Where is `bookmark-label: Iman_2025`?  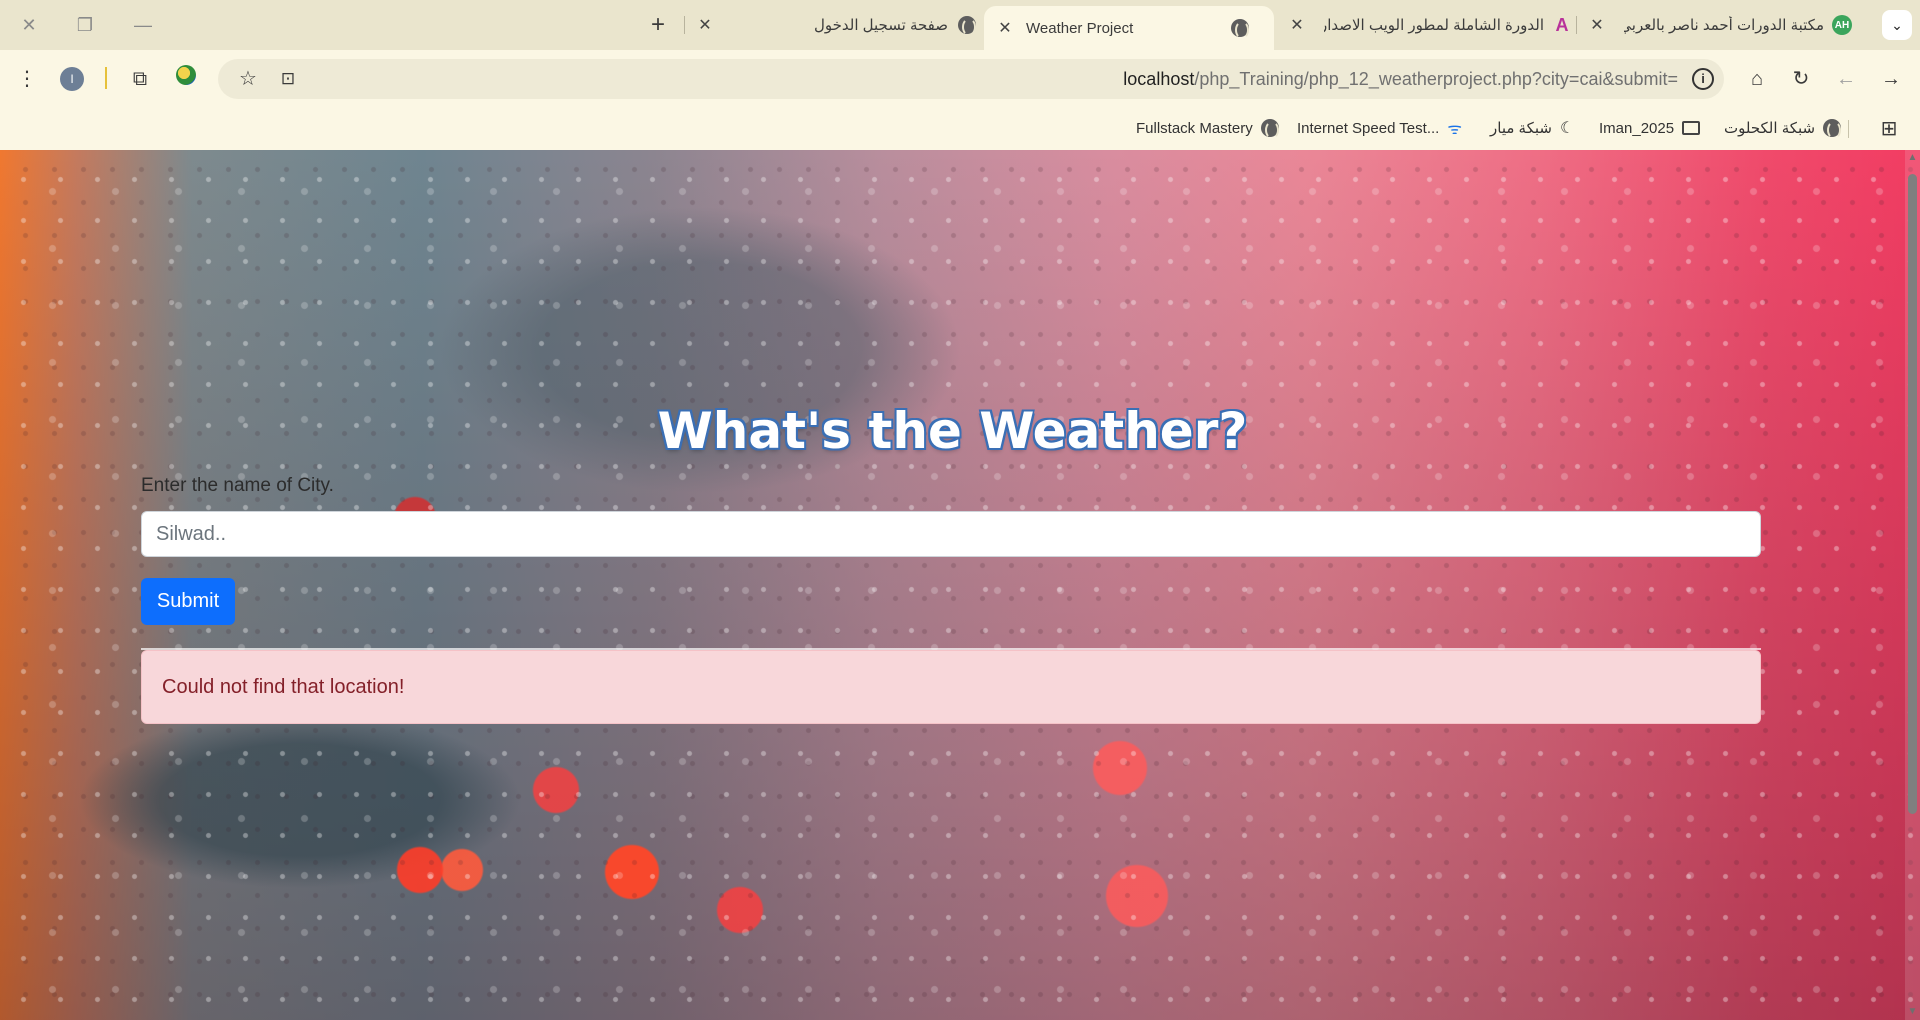 bookmark-label: Iman_2025 is located at coordinates (1637, 128).